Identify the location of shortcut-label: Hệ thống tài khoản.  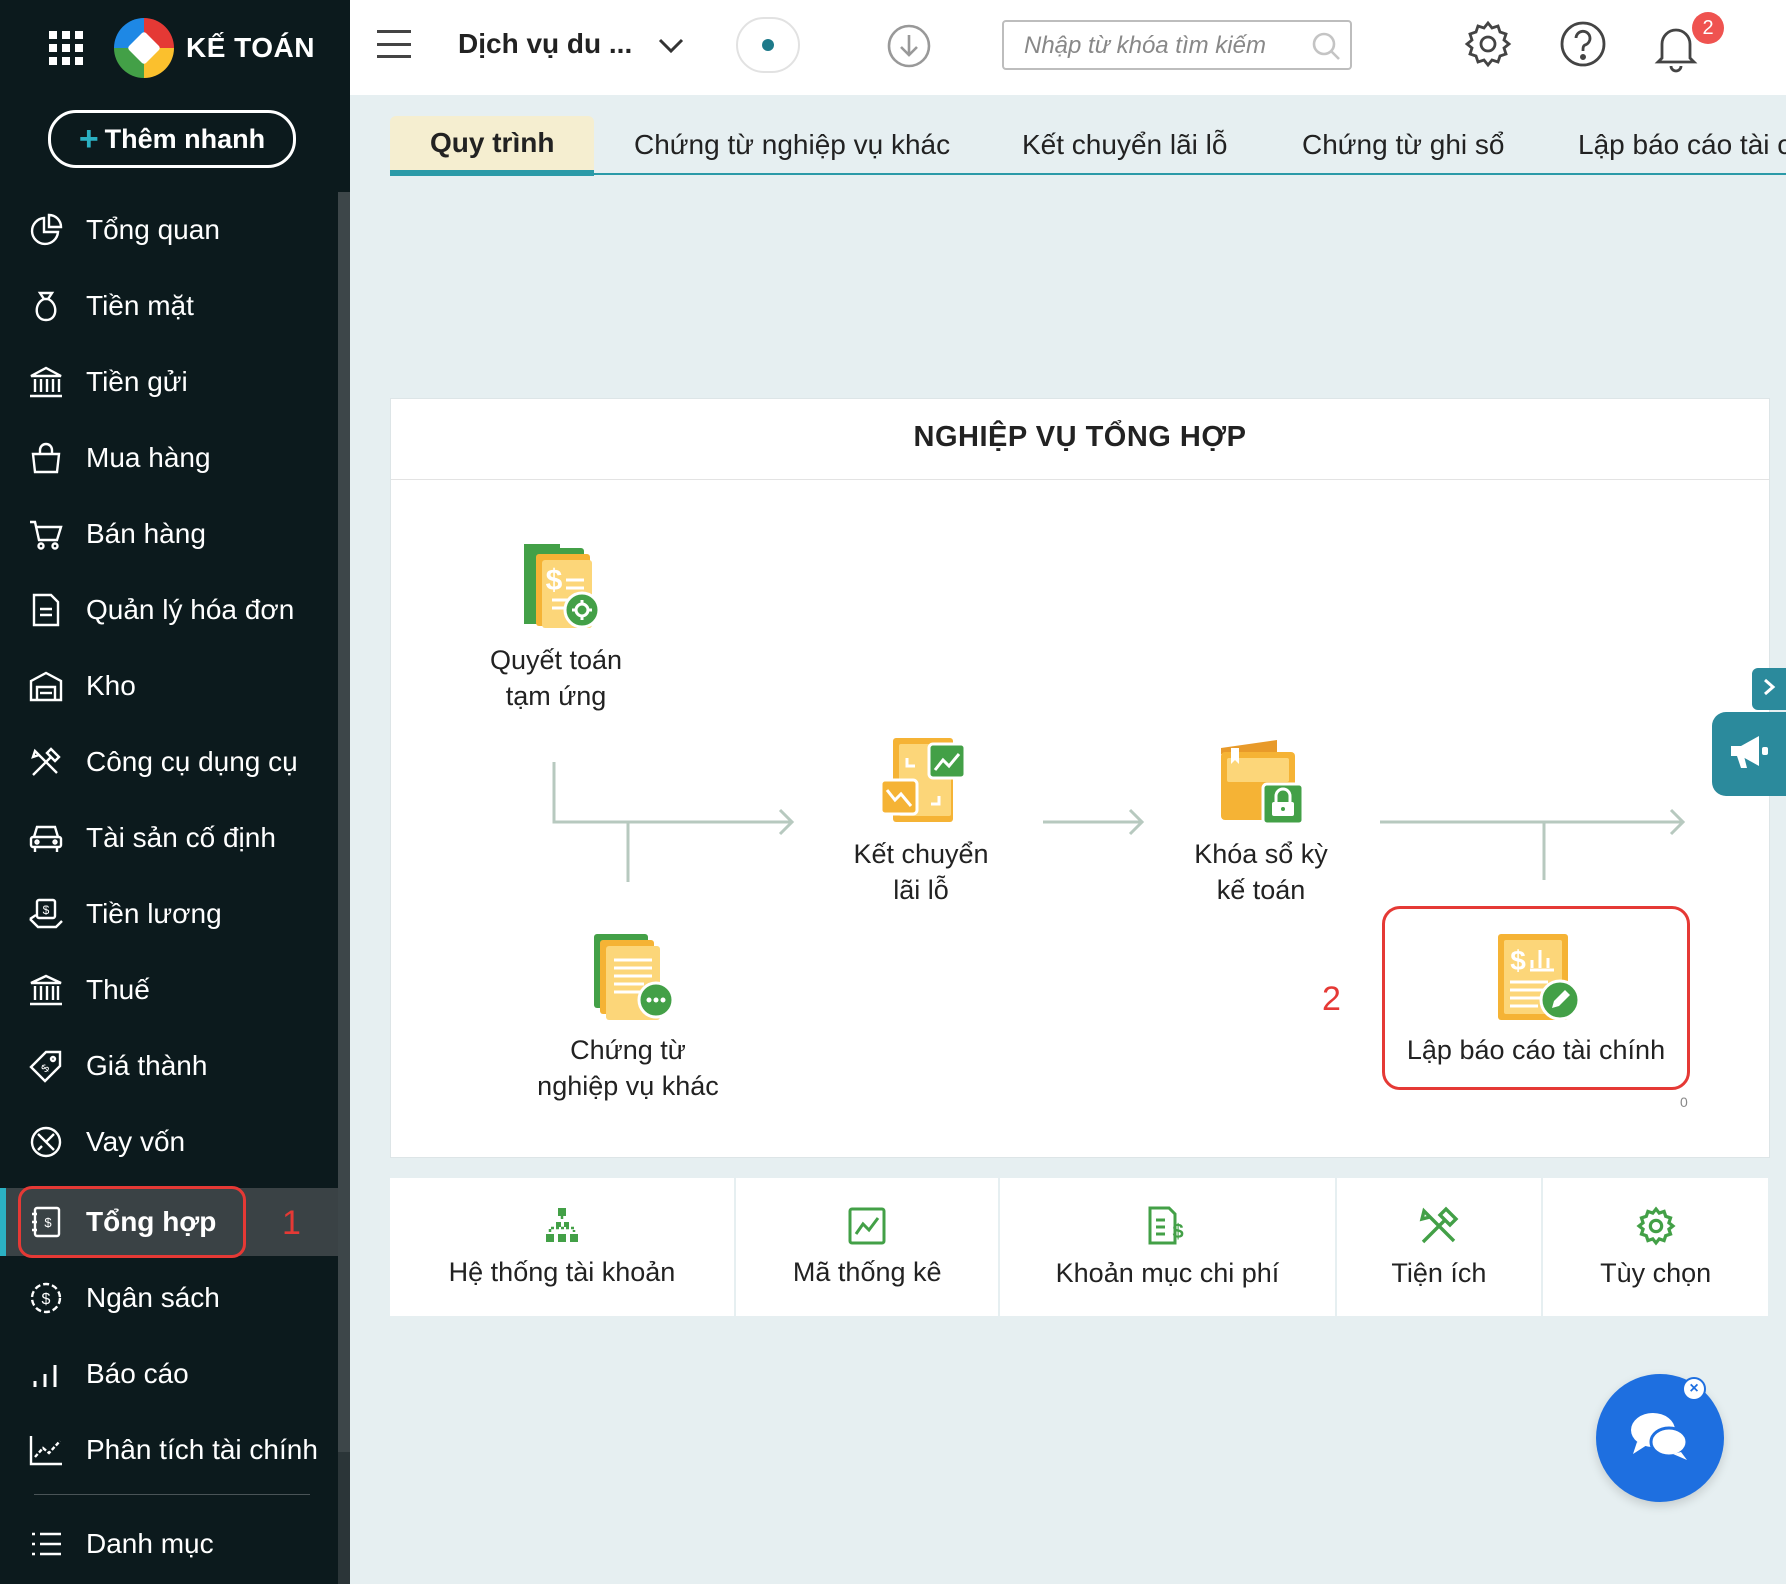
(562, 1272).